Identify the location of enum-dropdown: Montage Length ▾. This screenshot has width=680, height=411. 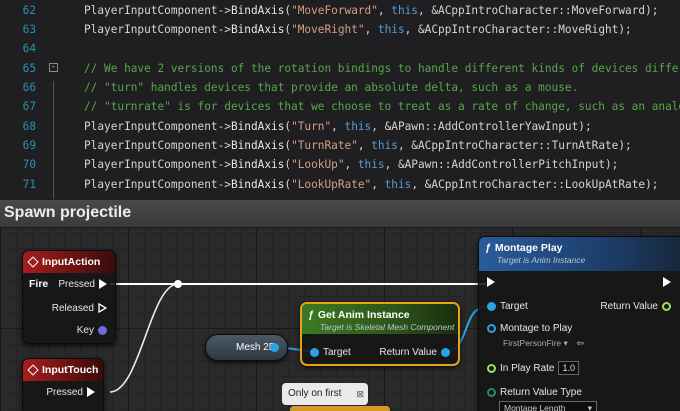
(548, 406).